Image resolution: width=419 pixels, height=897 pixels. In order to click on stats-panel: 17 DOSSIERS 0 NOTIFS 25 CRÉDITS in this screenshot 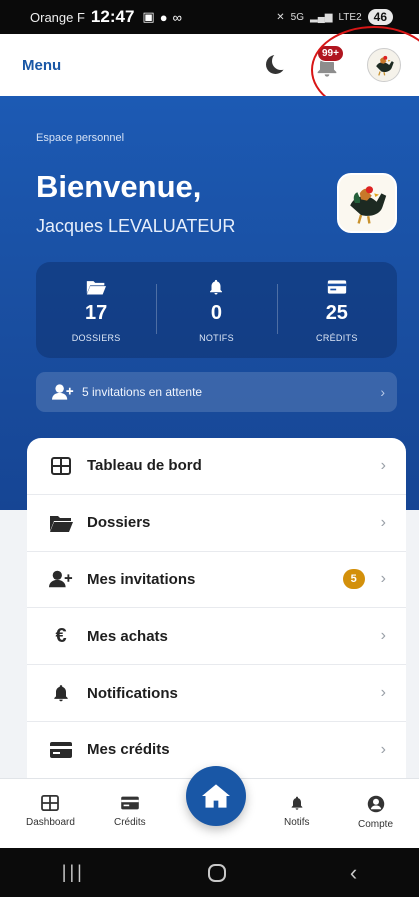, I will do `click(216, 310)`.